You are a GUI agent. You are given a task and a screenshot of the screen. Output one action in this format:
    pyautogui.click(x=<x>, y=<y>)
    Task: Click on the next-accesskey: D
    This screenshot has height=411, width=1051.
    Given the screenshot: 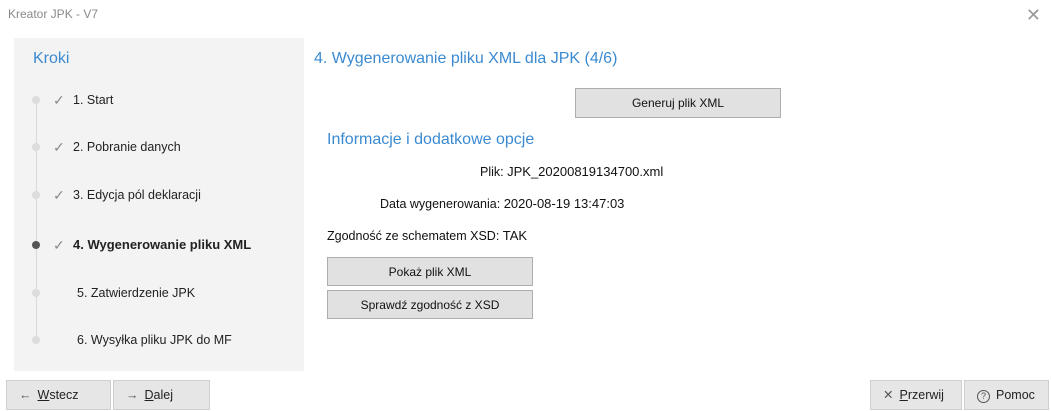 What is the action you would take?
    pyautogui.click(x=149, y=395)
    